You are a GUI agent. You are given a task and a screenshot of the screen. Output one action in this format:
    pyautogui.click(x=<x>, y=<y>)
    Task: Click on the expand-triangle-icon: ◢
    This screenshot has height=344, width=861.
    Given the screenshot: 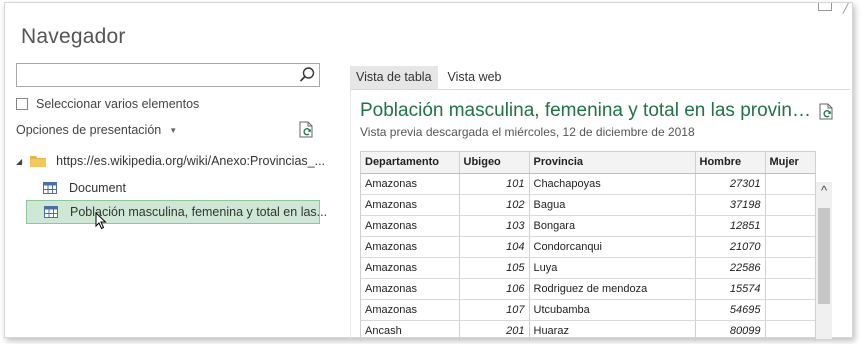 What is the action you would take?
    pyautogui.click(x=19, y=161)
    